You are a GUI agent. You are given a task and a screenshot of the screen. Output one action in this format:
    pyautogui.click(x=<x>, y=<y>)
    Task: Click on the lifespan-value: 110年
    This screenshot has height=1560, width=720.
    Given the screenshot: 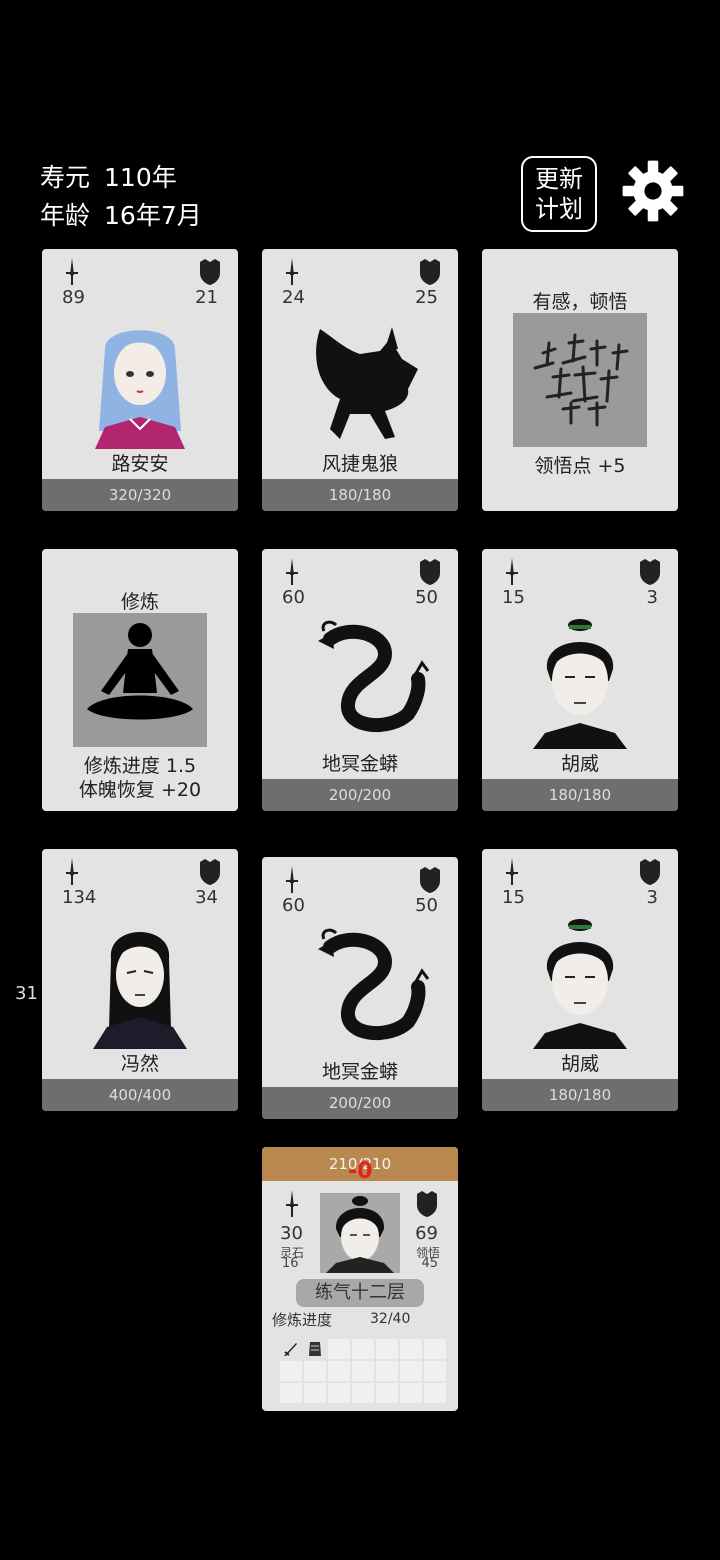 What is the action you would take?
    pyautogui.click(x=140, y=177)
    